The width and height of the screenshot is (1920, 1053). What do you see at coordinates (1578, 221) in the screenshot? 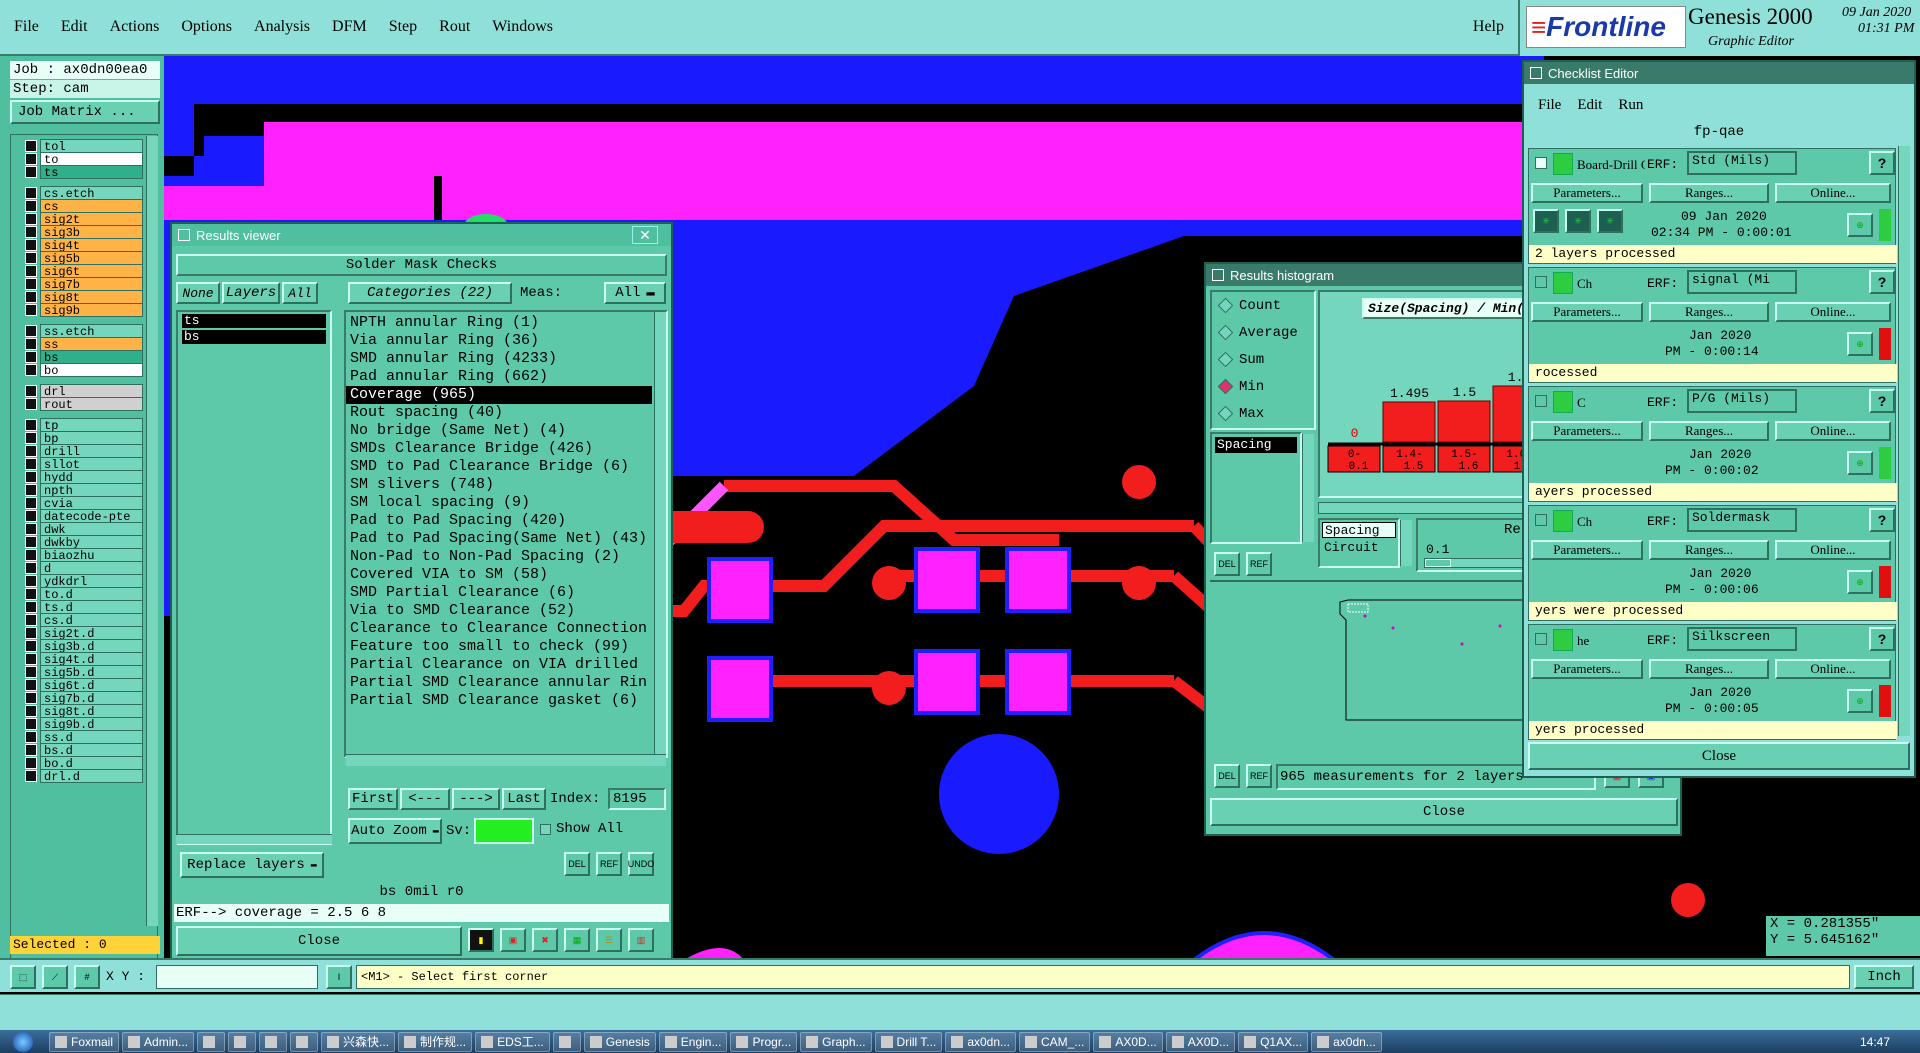
I see `stop-action-icon: ✳` at bounding box center [1578, 221].